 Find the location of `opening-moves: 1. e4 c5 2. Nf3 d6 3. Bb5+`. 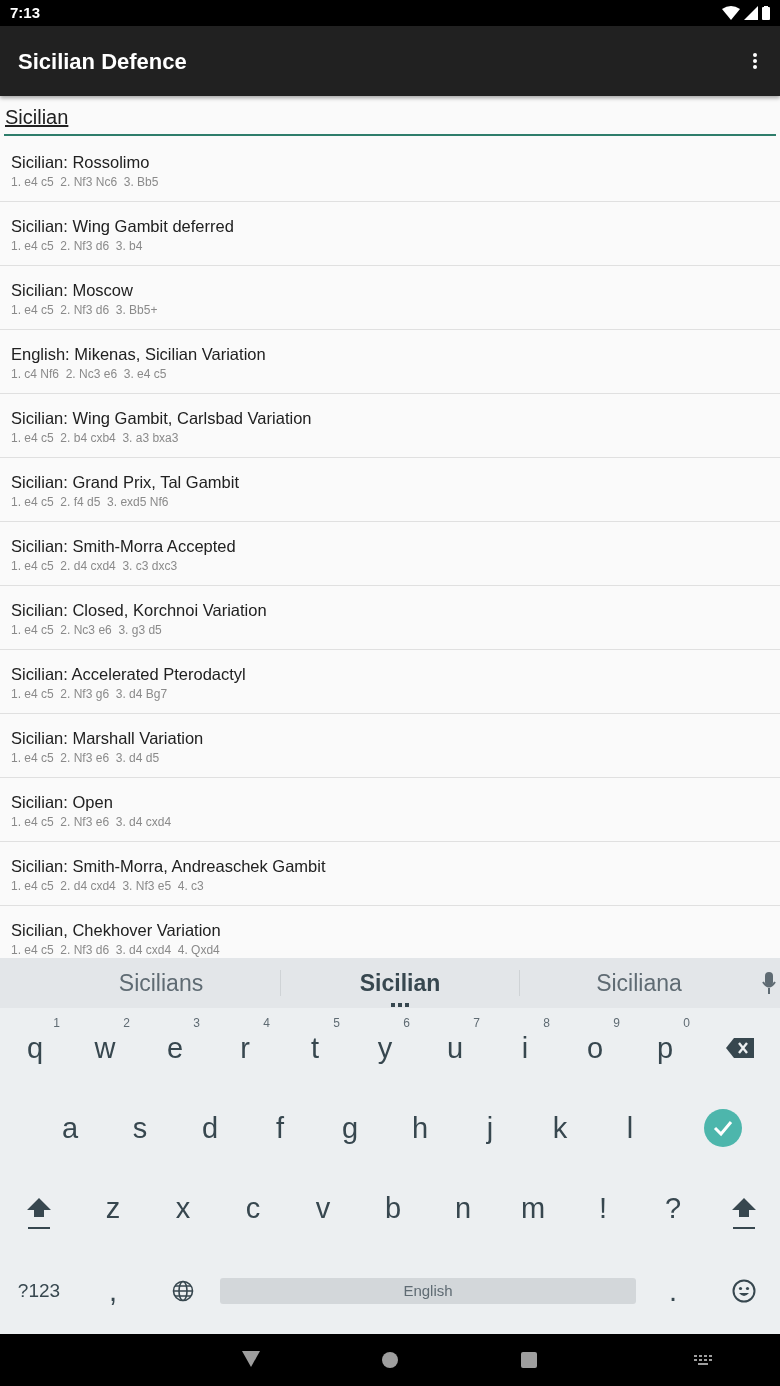

opening-moves: 1. e4 c5 2. Nf3 d6 3. Bb5+ is located at coordinates (85, 310).